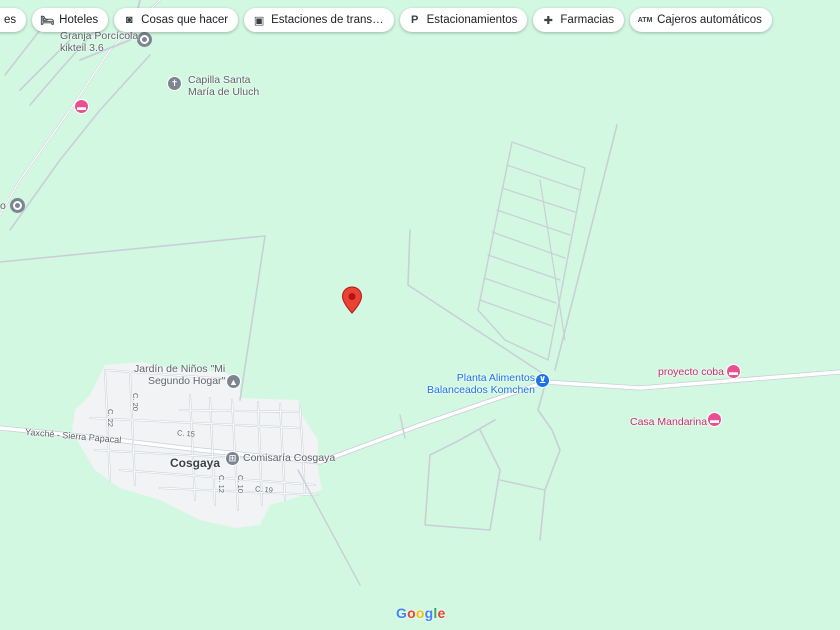 This screenshot has height=630, width=840. What do you see at coordinates (668, 422) in the screenshot?
I see `casa-label: Casa Mandarina` at bounding box center [668, 422].